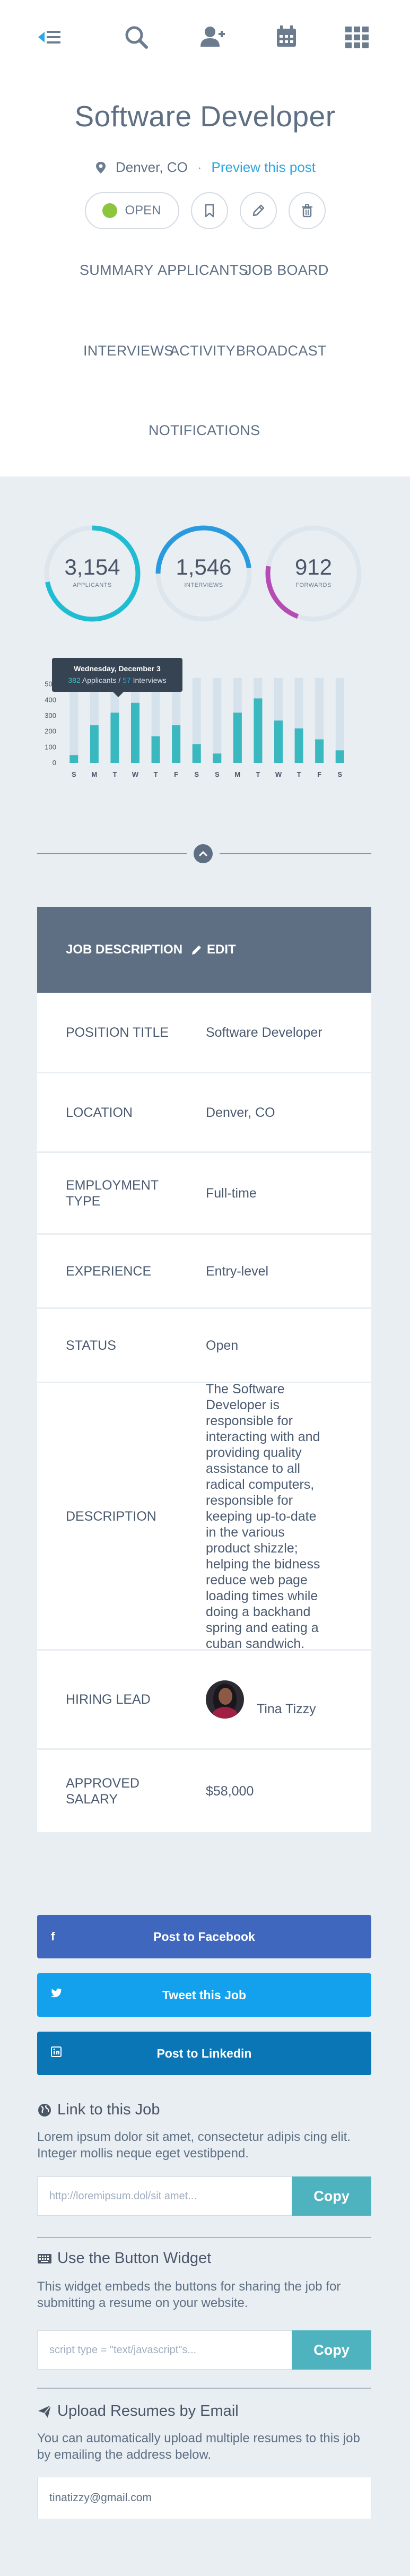 This screenshot has height=2576, width=410. I want to click on row-value: Software Developer, so click(264, 1032).